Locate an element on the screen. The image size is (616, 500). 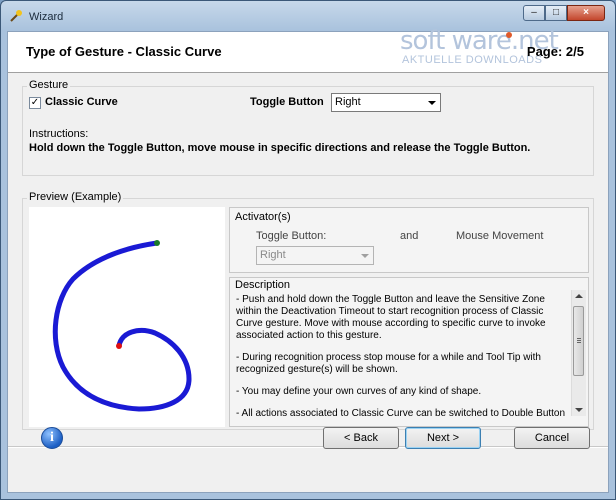
preview-group-label: Preview (Example) is located at coordinates (75, 197).